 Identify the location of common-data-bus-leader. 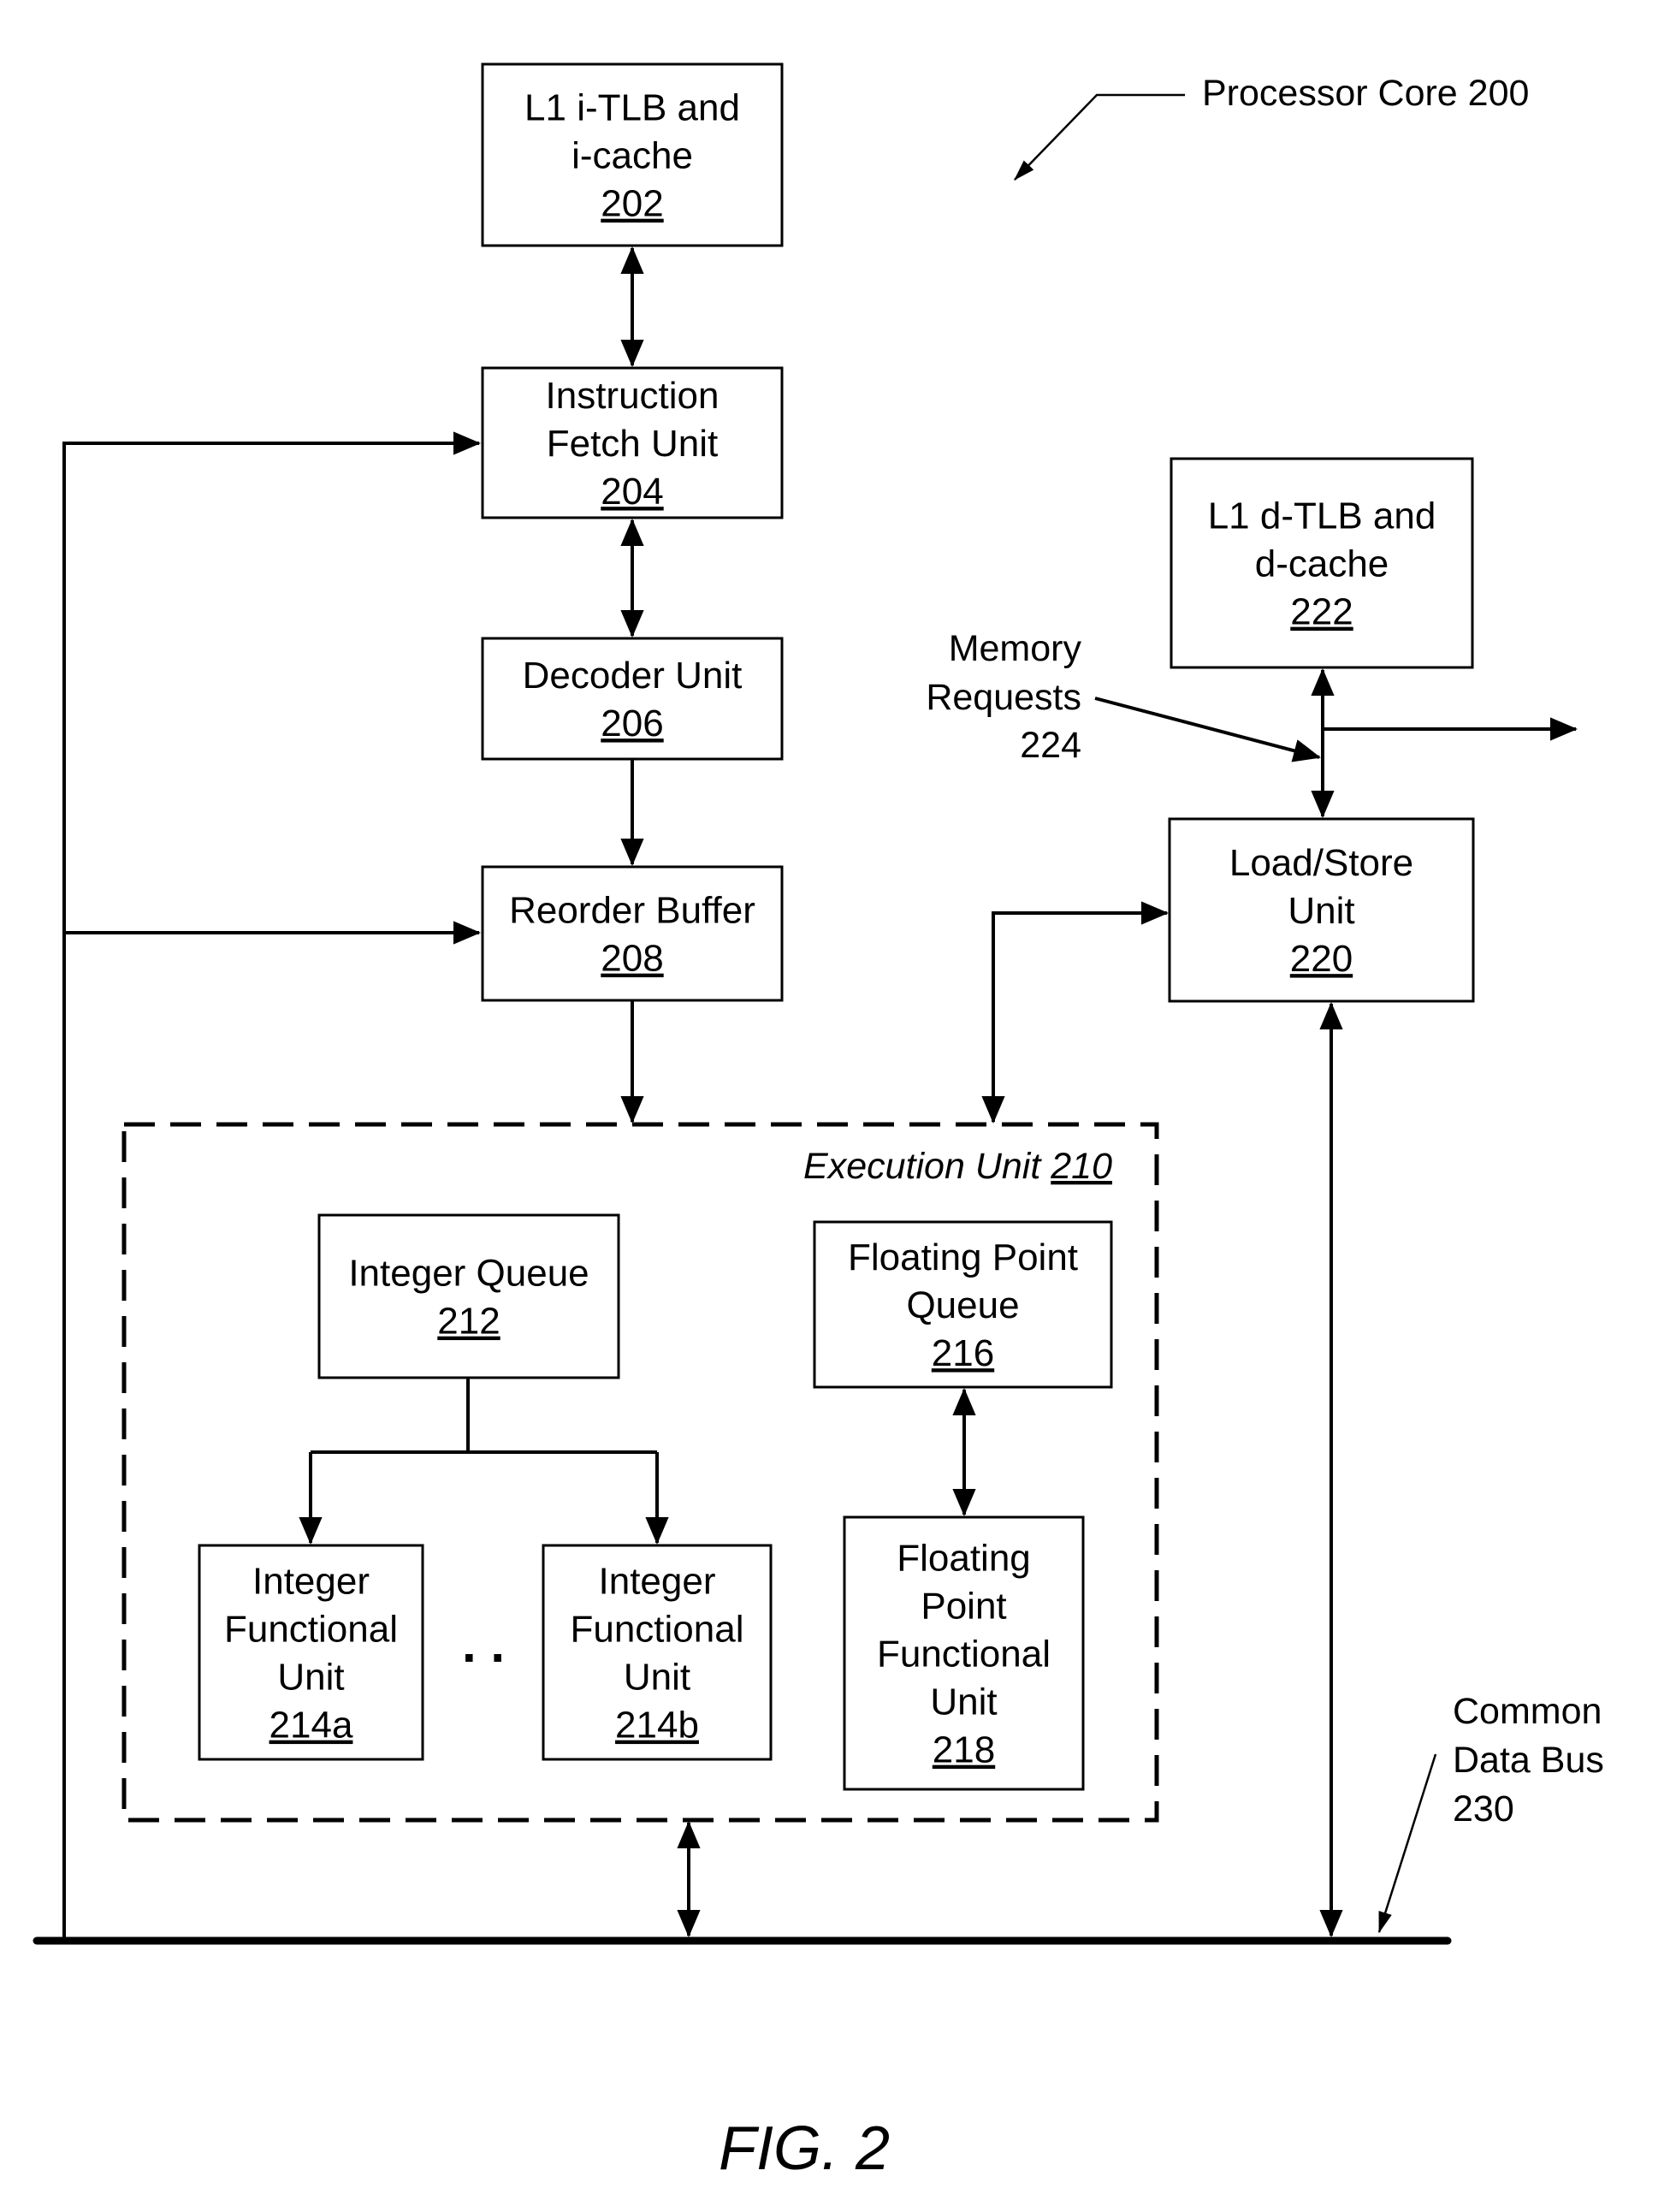
(1407, 1844).